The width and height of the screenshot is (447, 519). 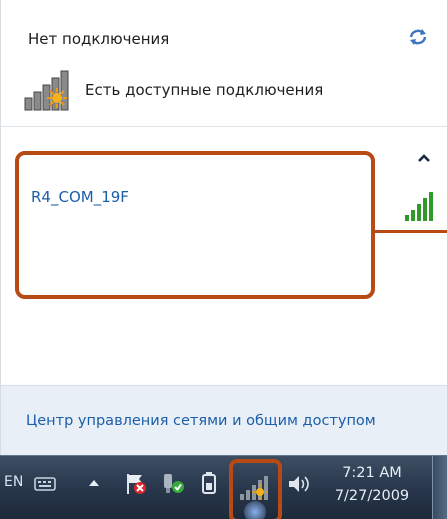 What do you see at coordinates (136, 484) in the screenshot?
I see `action-center-flag-icon` at bounding box center [136, 484].